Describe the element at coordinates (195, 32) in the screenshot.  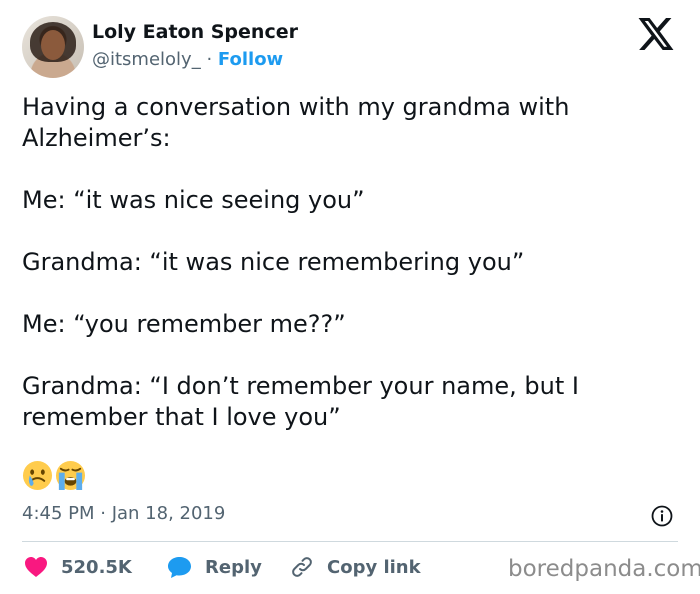
I see `author-name: Loly Eaton Spencer` at that location.